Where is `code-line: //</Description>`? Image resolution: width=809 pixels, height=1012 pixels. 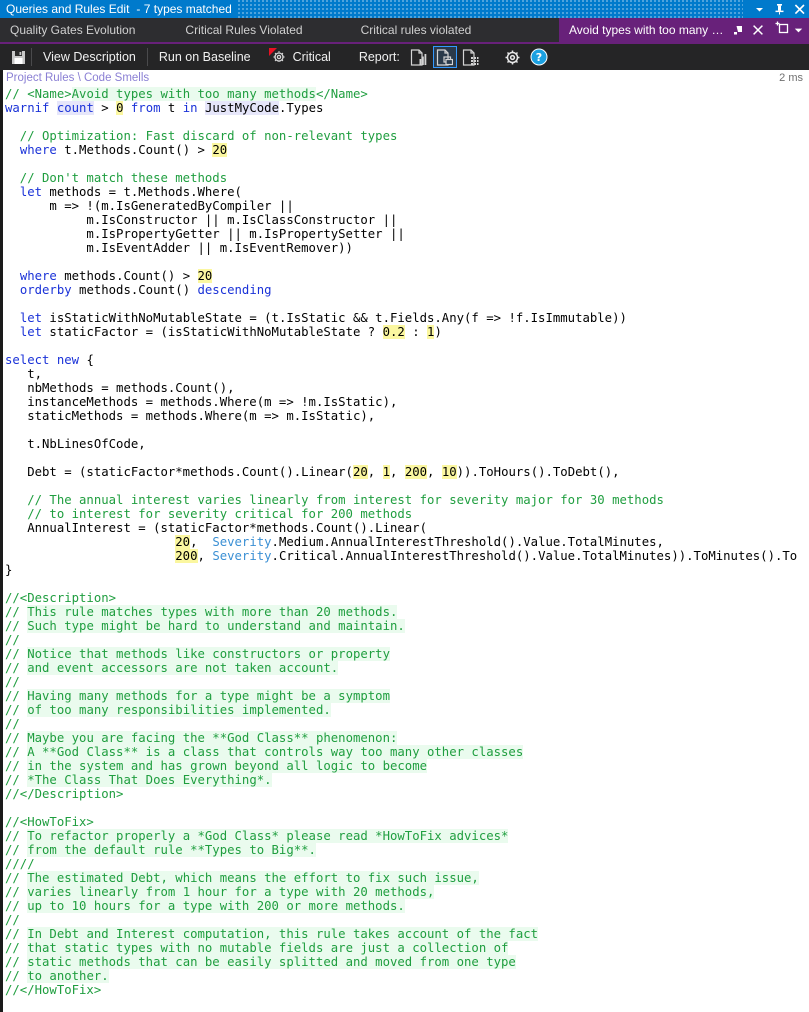 code-line: //</Description> is located at coordinates (407, 794).